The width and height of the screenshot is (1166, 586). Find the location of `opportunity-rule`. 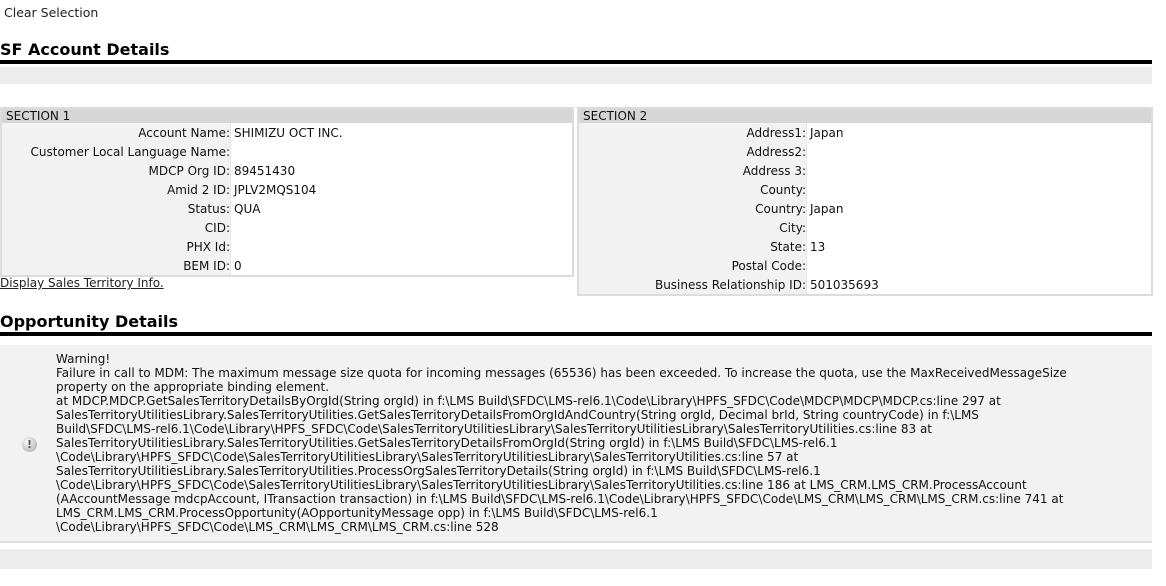

opportunity-rule is located at coordinates (576, 334).